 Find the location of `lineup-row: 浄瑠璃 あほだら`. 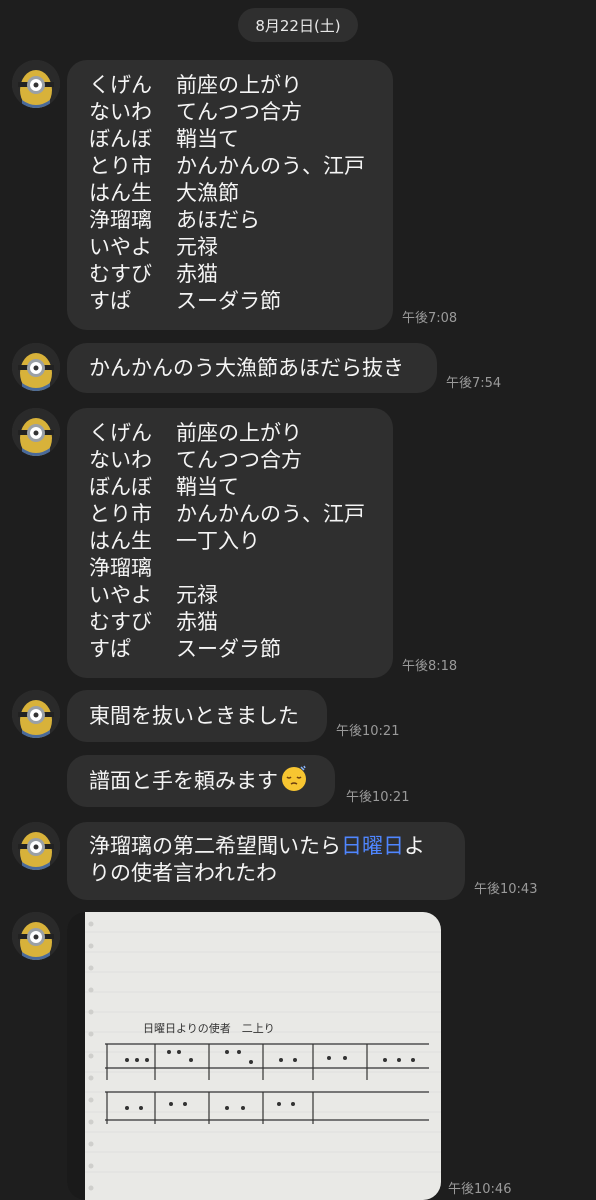

lineup-row: 浄瑠璃 あほだら is located at coordinates (230, 220).